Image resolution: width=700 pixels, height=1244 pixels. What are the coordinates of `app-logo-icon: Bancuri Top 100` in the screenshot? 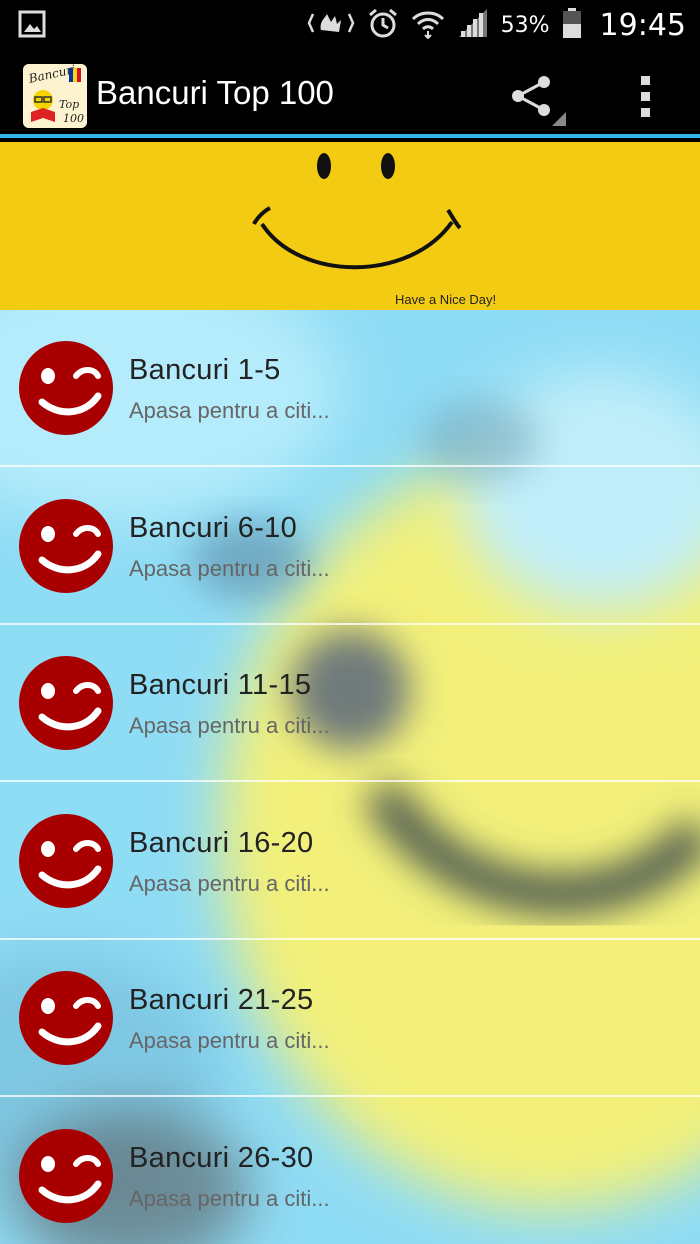 It's located at (55, 96).